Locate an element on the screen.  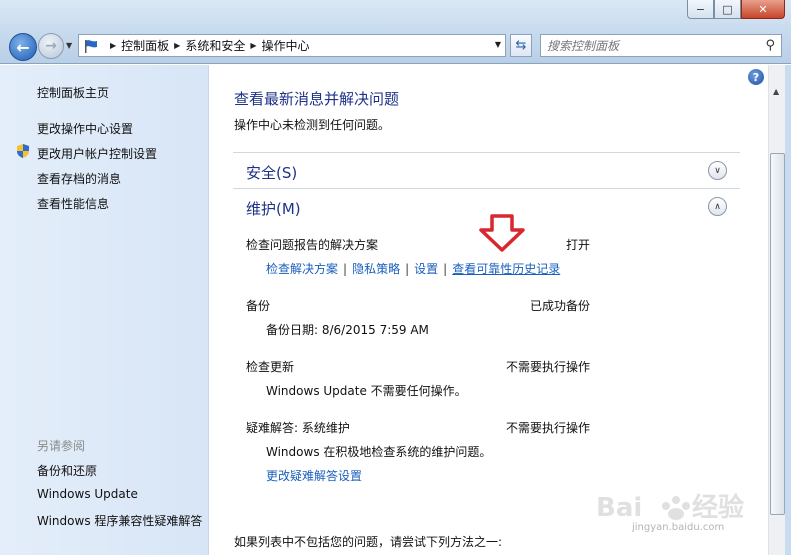
scrollbar-thumb is located at coordinates (777, 334).